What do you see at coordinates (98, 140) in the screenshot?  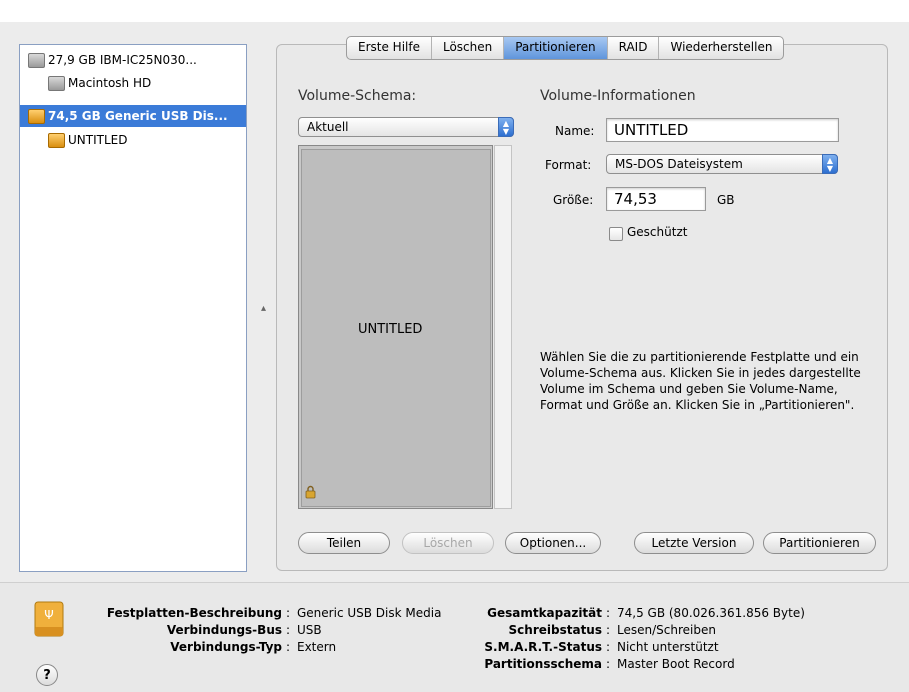 I see `sidebar-item-label: UNTITLED` at bounding box center [98, 140].